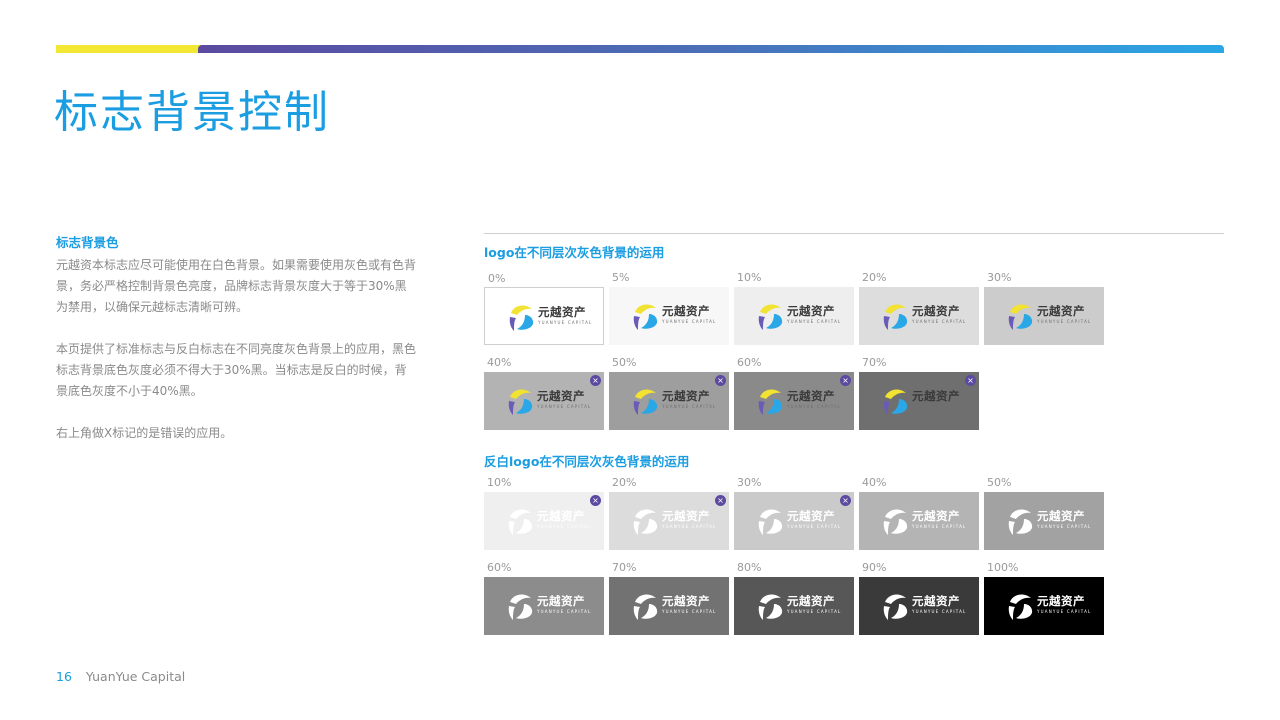  I want to click on logo-swatch: 0% 元越资产 YUANYUE CAPITAL, so click(544, 308).